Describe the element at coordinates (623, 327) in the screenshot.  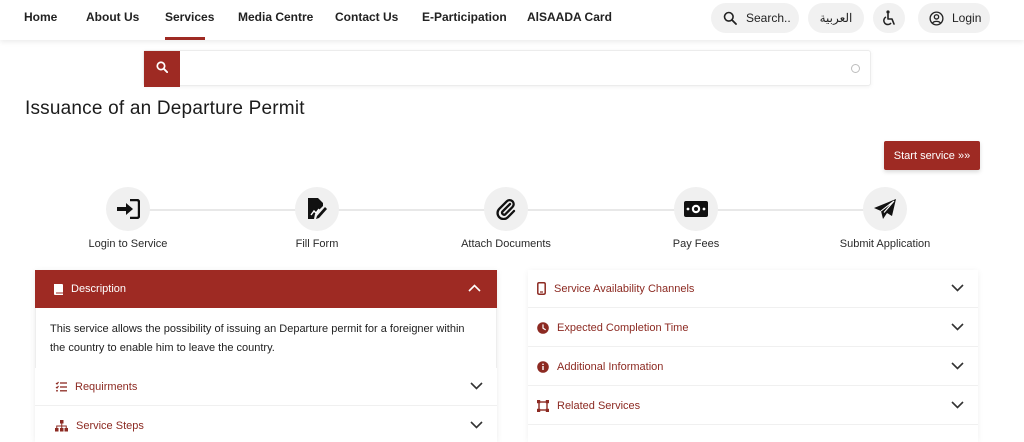
I see `accordion-item-label: Expected Completion Time` at that location.